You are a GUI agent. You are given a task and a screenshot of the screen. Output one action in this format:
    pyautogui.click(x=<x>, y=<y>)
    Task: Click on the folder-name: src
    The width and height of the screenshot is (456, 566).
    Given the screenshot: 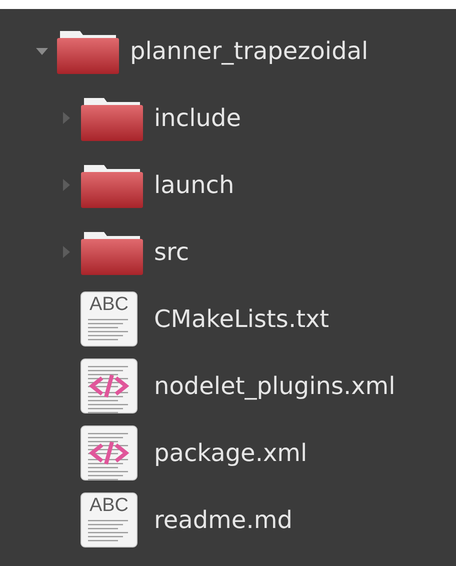 What is the action you would take?
    pyautogui.click(x=172, y=252)
    